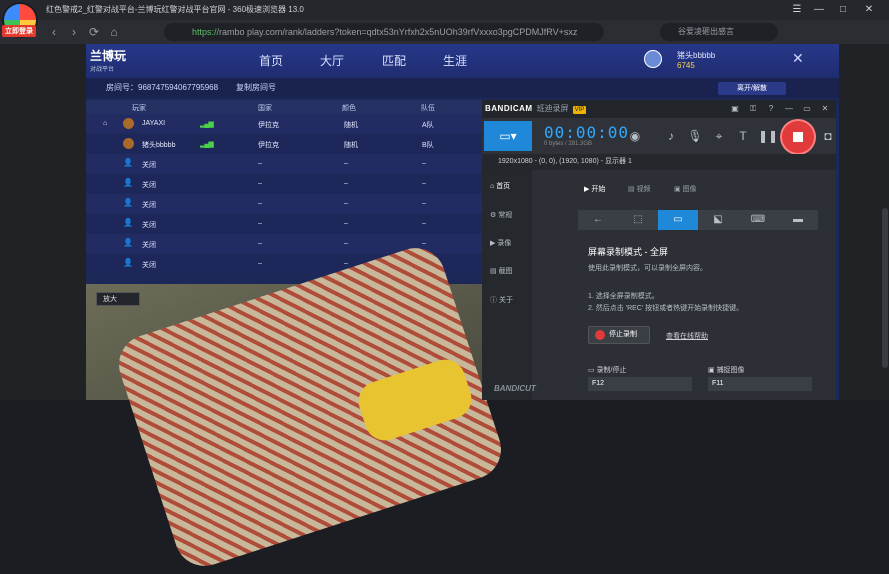  I want to click on copy-room-button: 复制房间号, so click(256, 88).